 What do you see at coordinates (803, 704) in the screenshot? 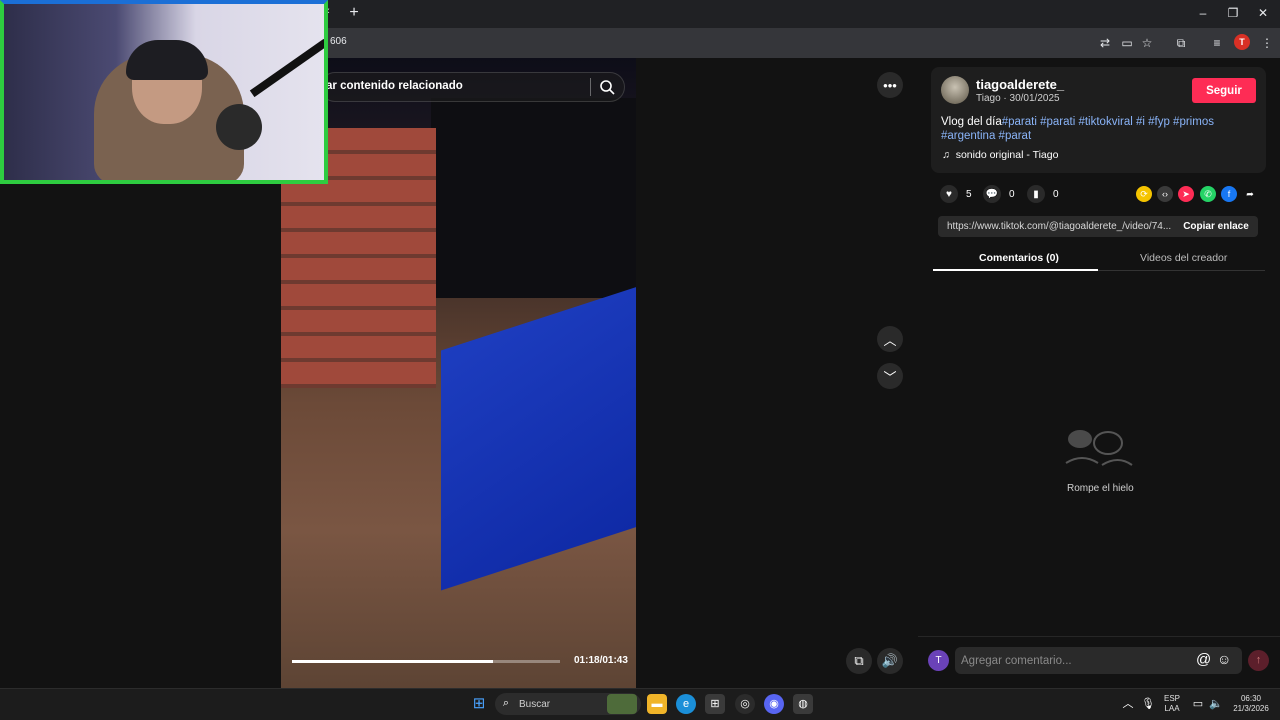
I see `chrome-icon: ◍` at bounding box center [803, 704].